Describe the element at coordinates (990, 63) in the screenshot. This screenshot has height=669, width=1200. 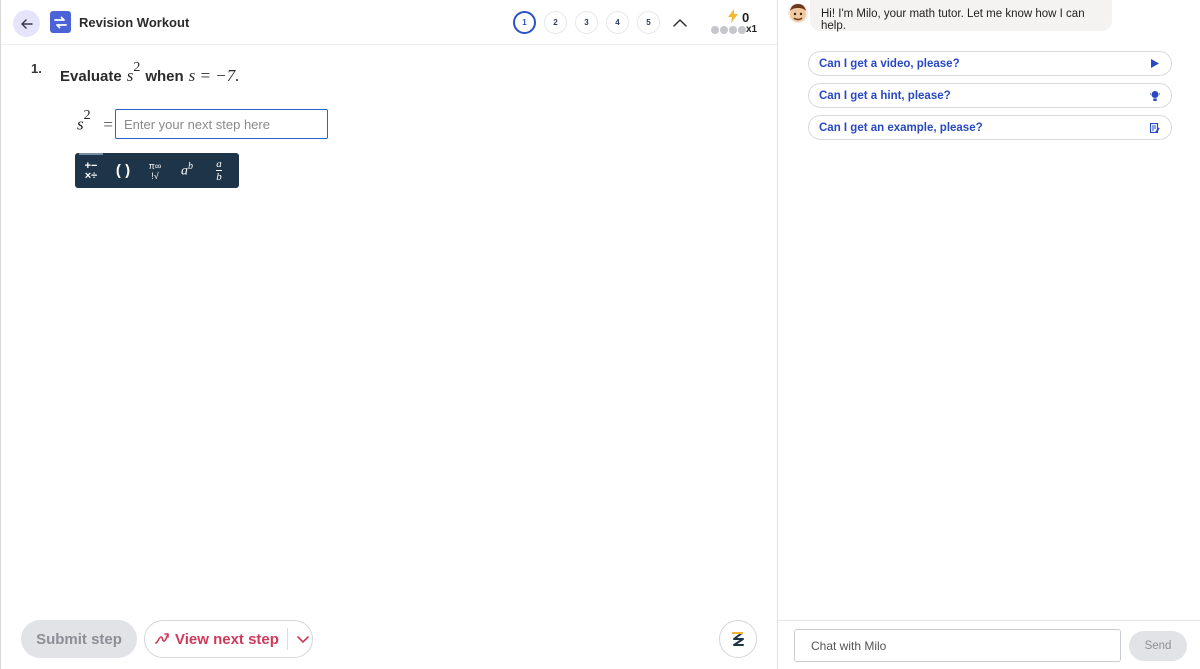
I see `ask-video-chip: Can I get a video, please?` at that location.